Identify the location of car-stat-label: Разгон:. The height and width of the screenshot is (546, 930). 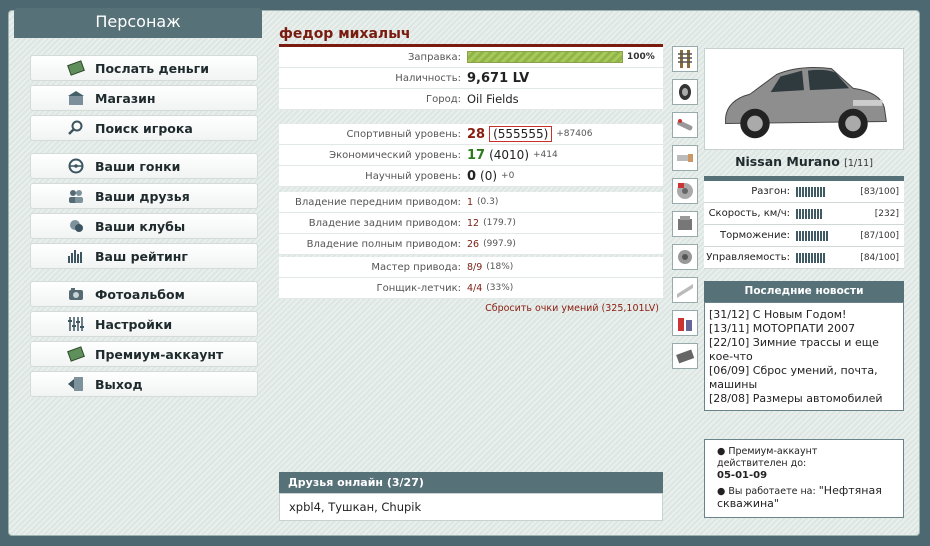
(770, 191).